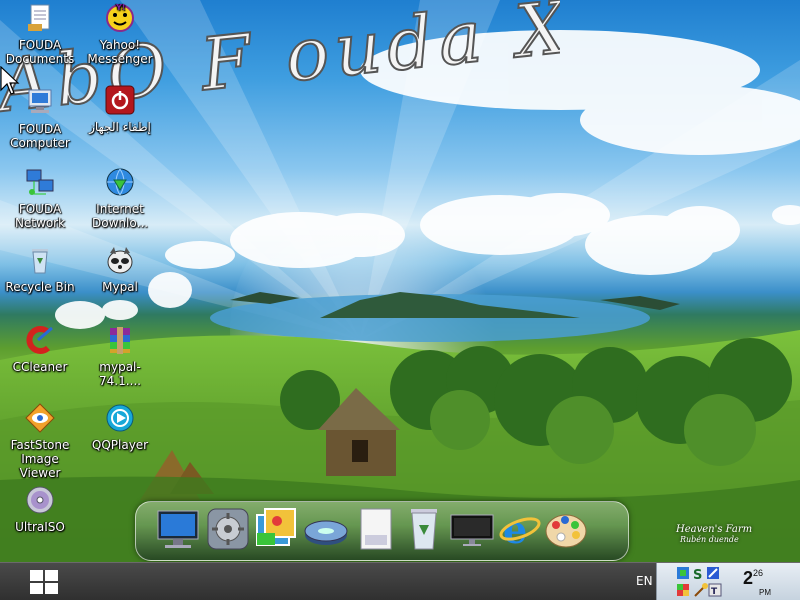  Describe the element at coordinates (40, 418) in the screenshot. I see `faststone-icon` at that location.